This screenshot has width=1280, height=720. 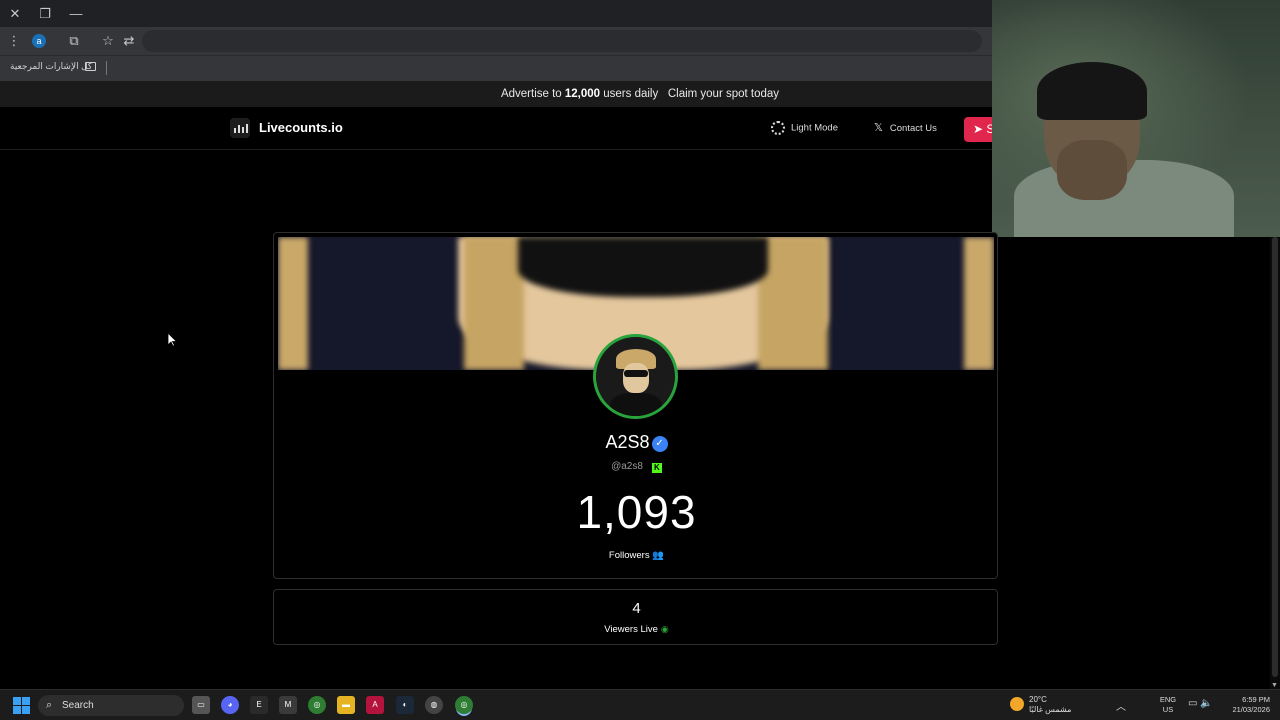 I want to click on folder-icon, so click(x=90, y=66).